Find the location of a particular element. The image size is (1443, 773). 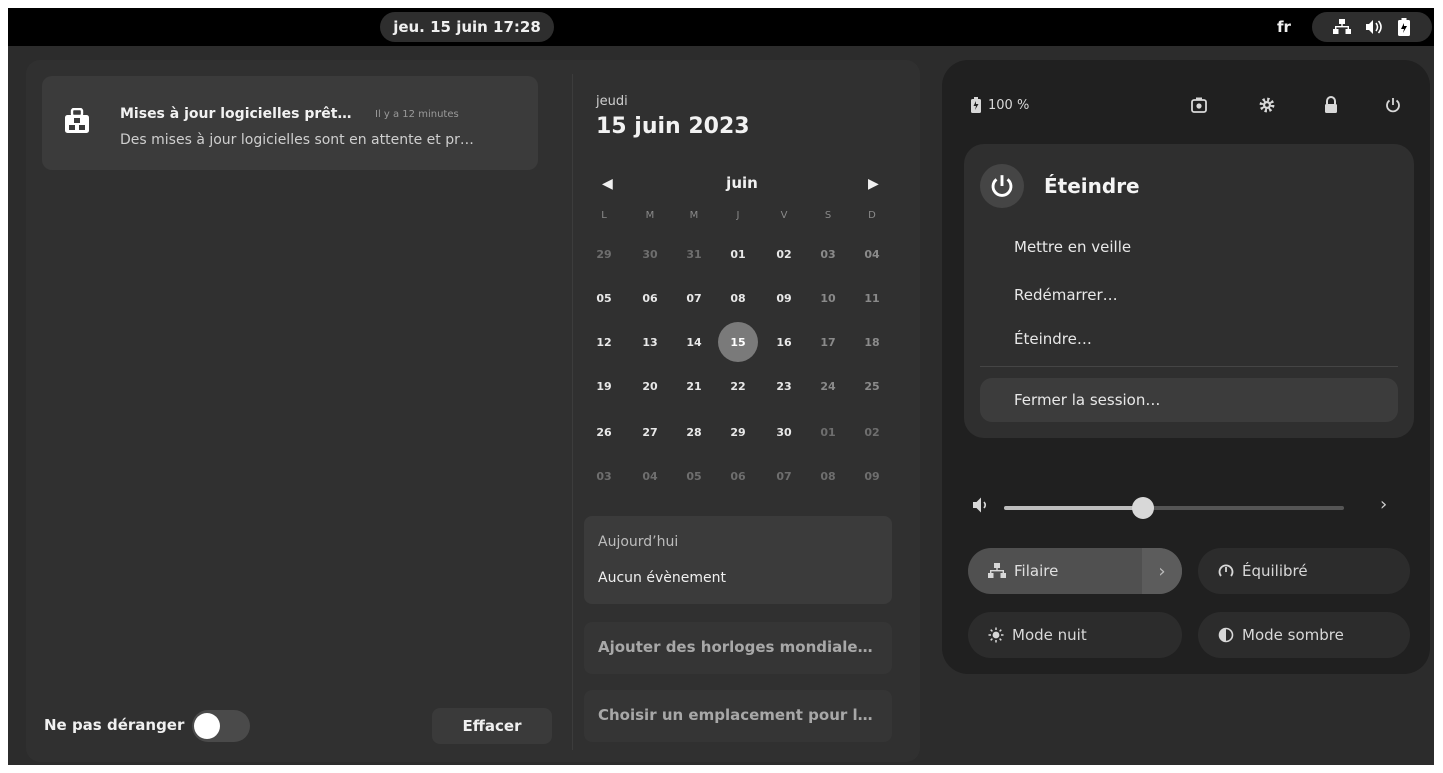

calendar-day: 27 is located at coordinates (650, 432).